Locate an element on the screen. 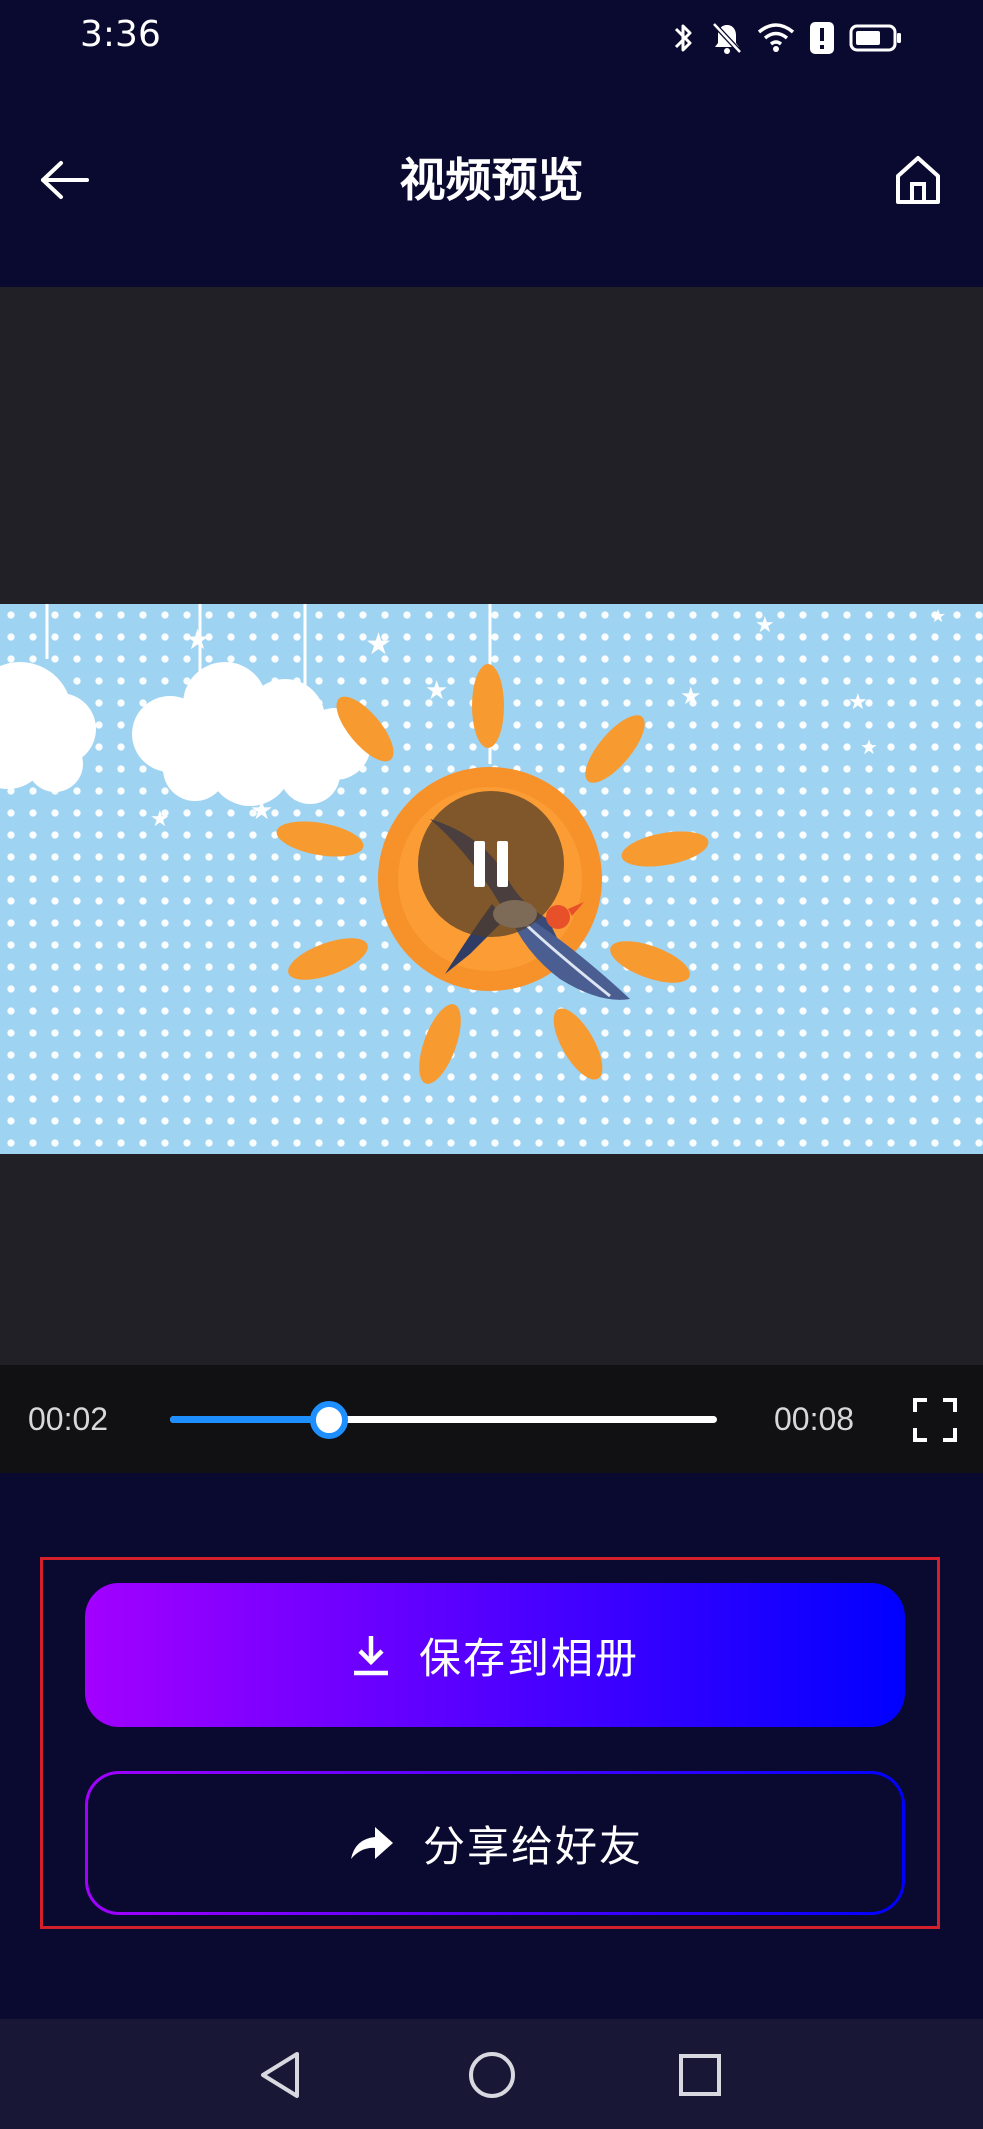 The height and width of the screenshot is (2129, 983). progress-fill is located at coordinates (249, 1419).